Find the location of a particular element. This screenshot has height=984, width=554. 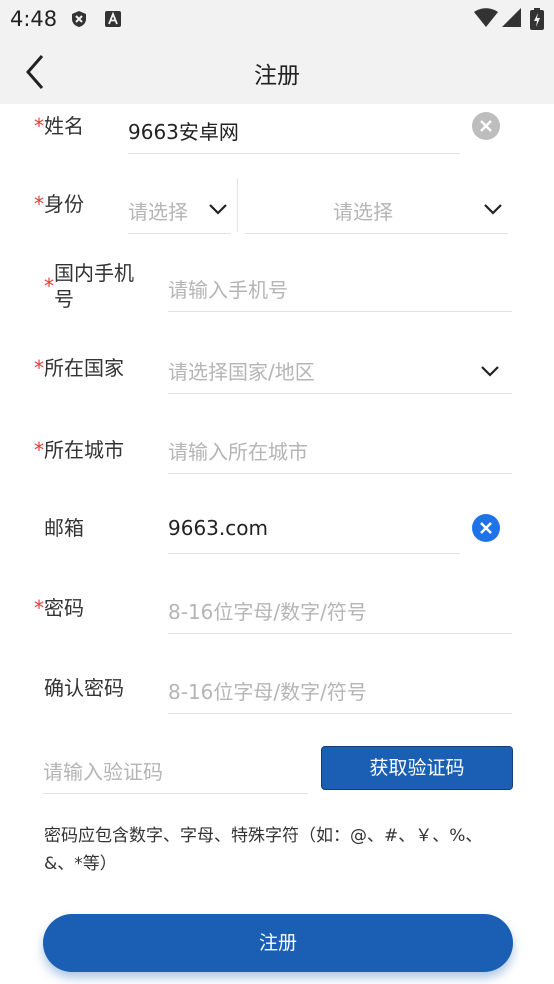

city-placeholder: 请输入所在城市 is located at coordinates (238, 452).